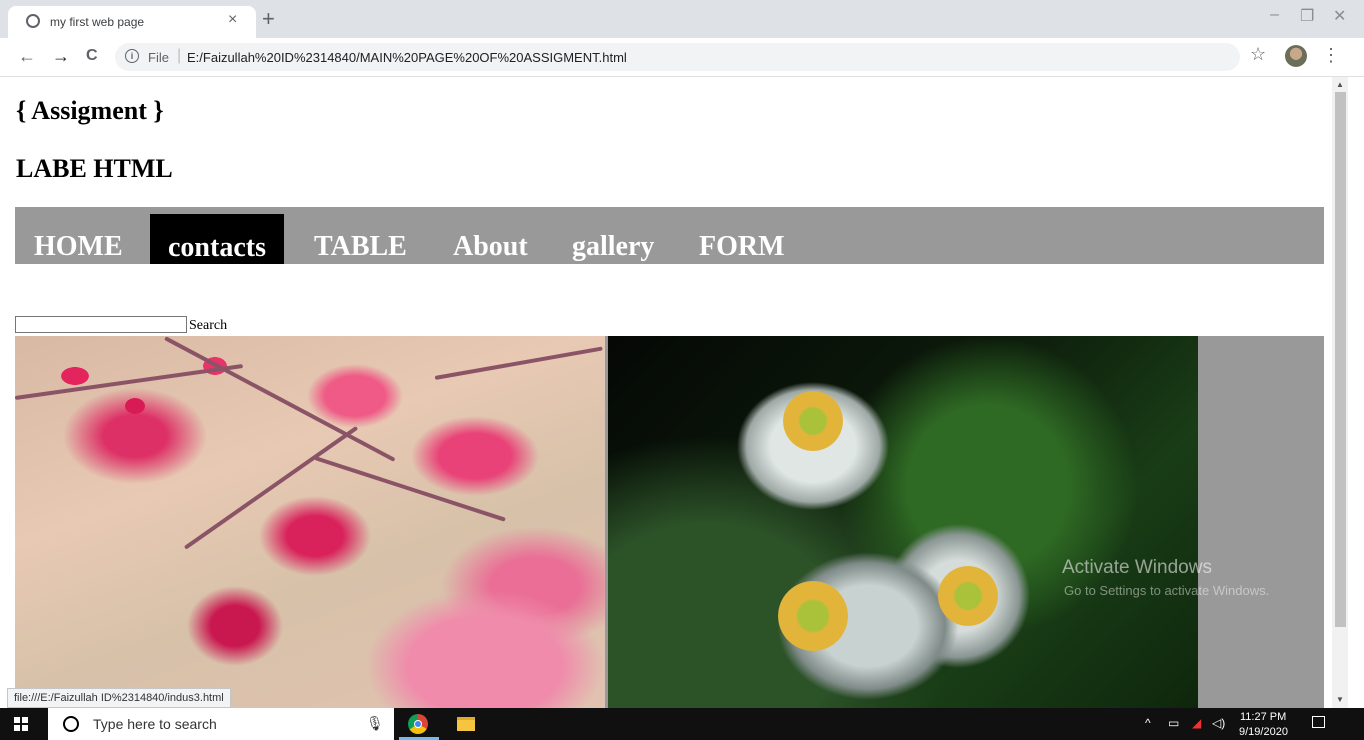  I want to click on tab-title: my first web page, so click(97, 22).